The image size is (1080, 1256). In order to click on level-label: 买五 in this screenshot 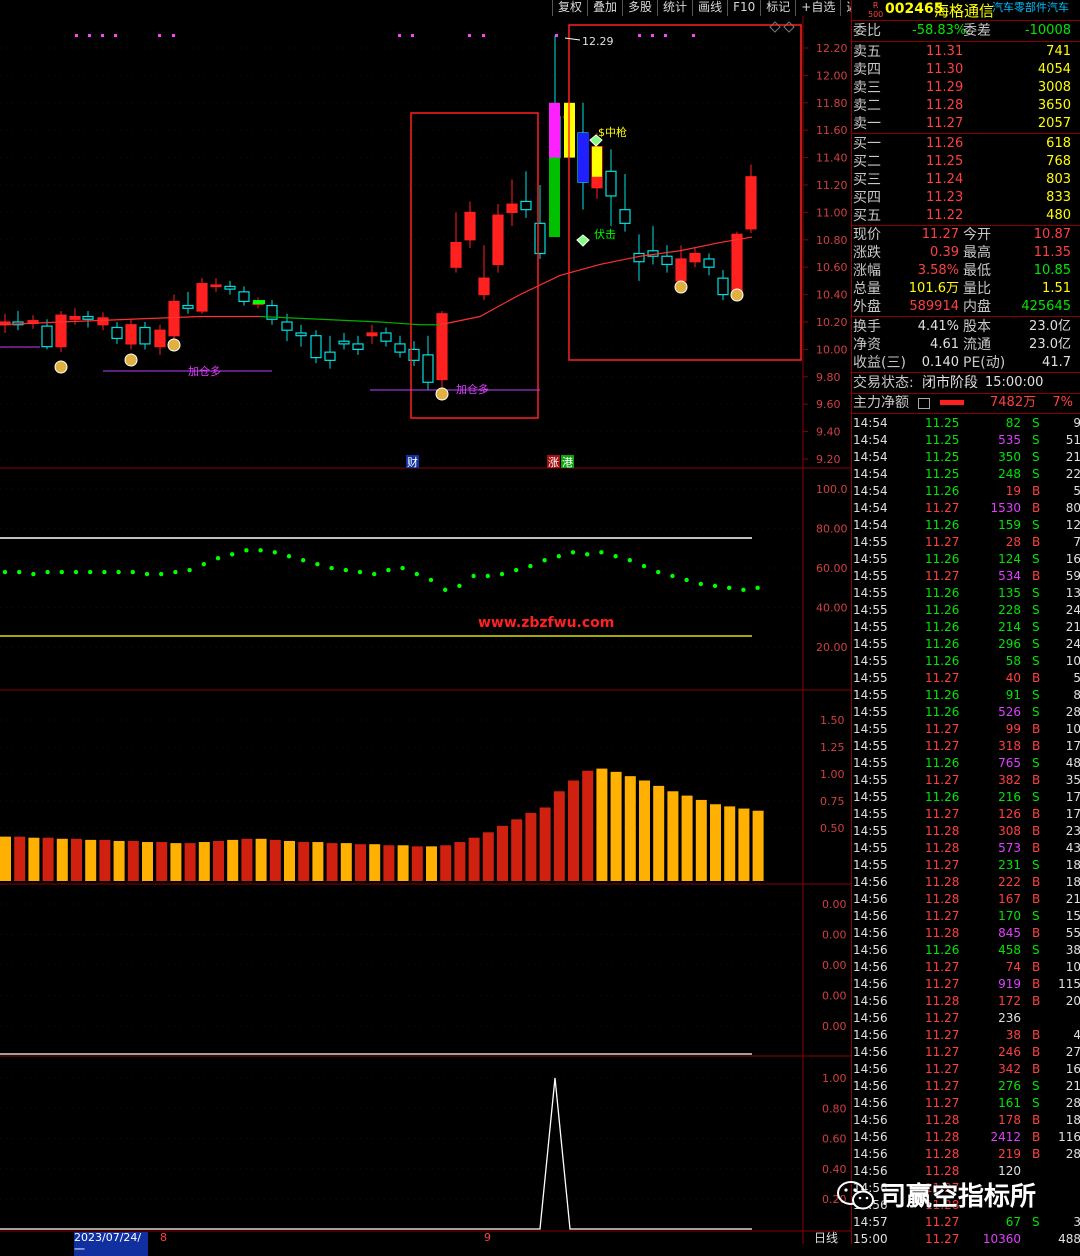, I will do `click(867, 216)`.